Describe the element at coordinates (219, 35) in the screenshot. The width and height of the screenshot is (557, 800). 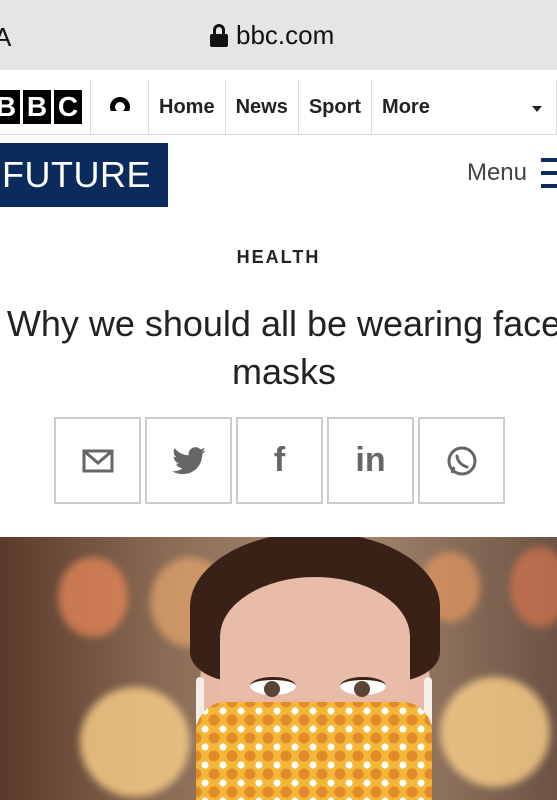
I see `lock-icon` at that location.